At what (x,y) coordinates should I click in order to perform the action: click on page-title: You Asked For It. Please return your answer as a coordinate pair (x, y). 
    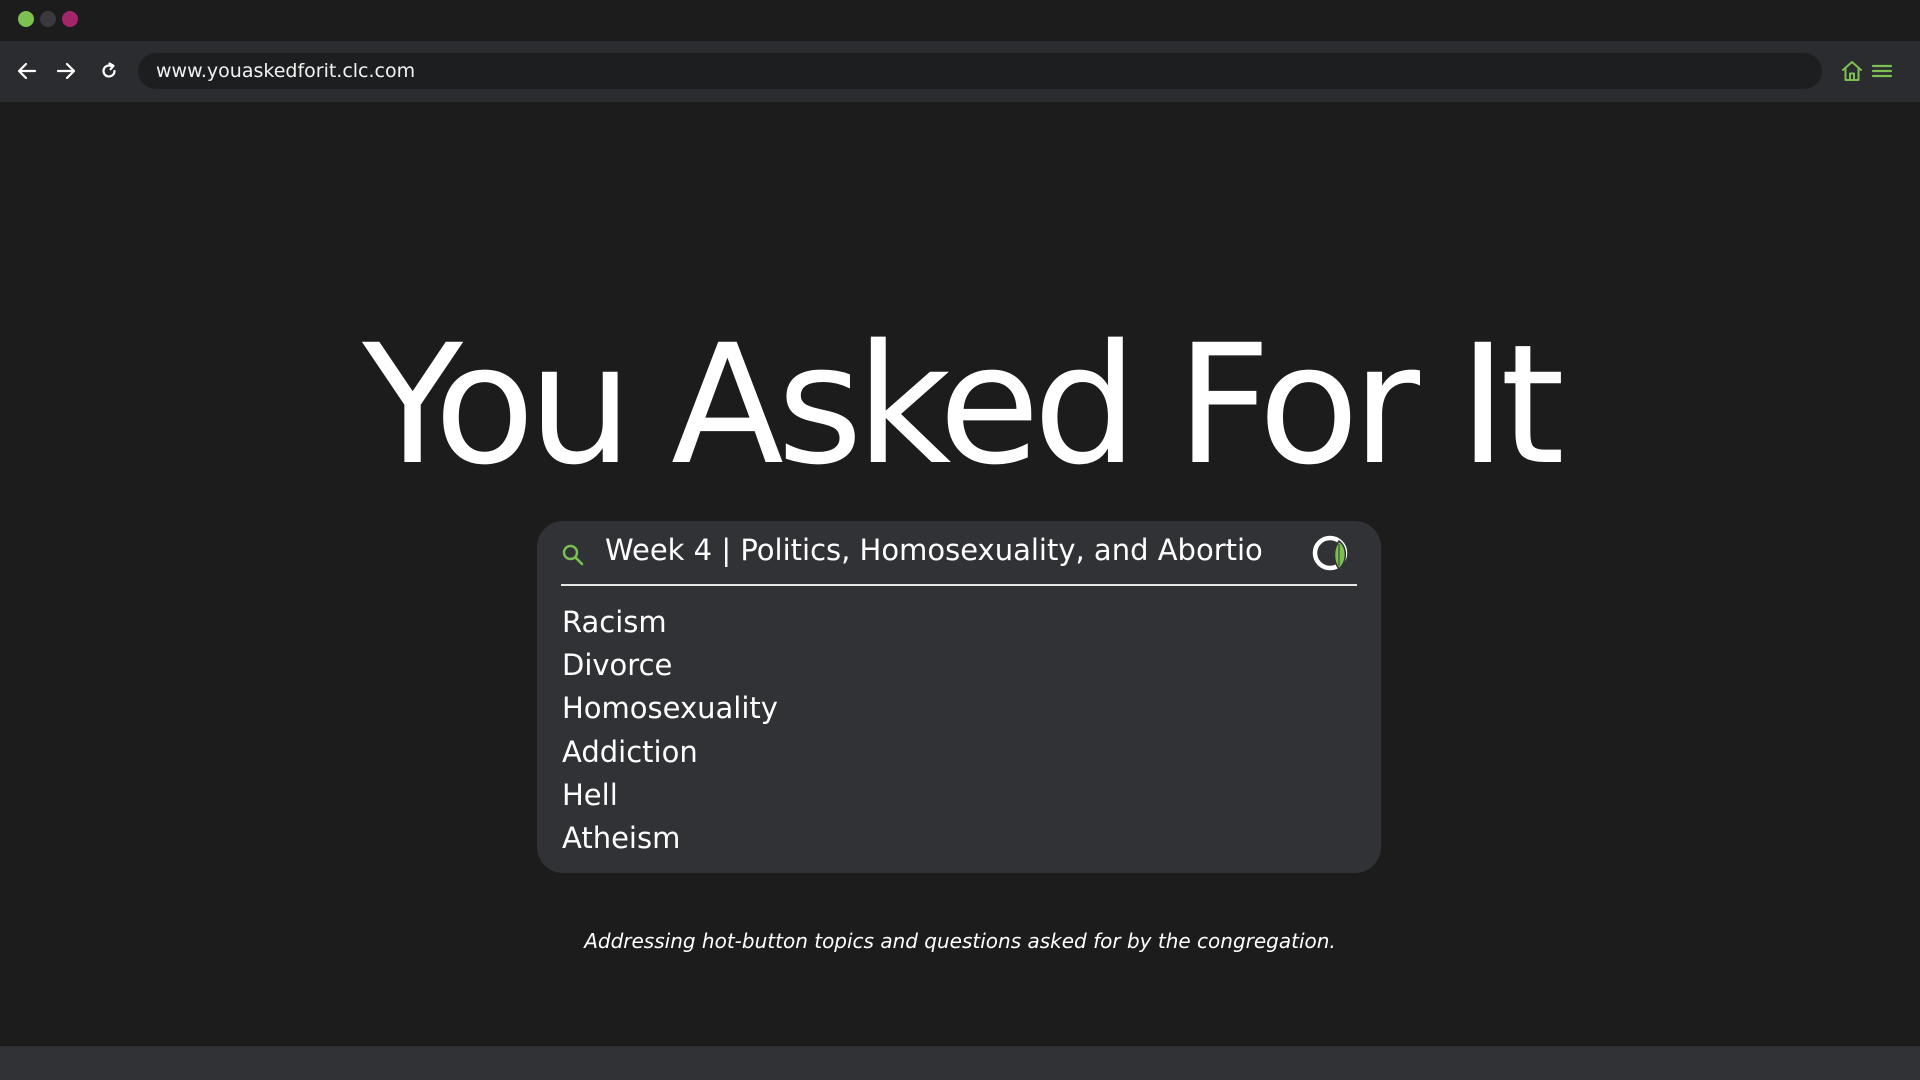
    Looking at the image, I should click on (963, 405).